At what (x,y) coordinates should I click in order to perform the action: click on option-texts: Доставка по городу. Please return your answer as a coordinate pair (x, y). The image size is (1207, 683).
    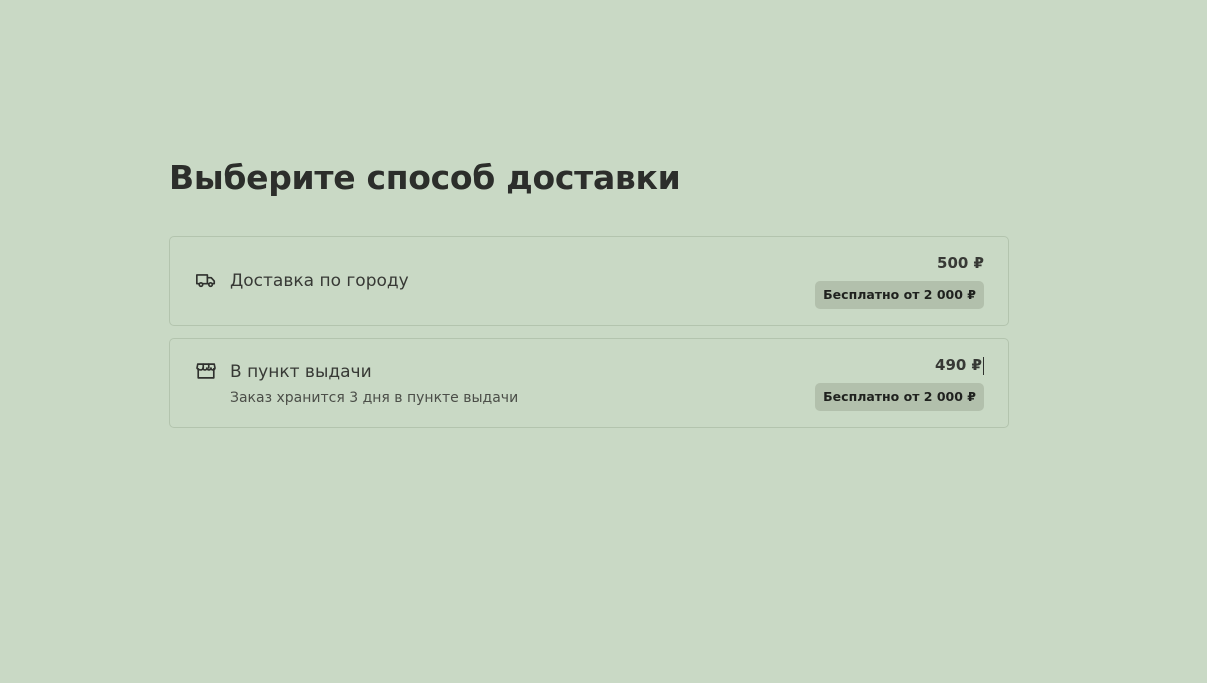
    Looking at the image, I should click on (319, 281).